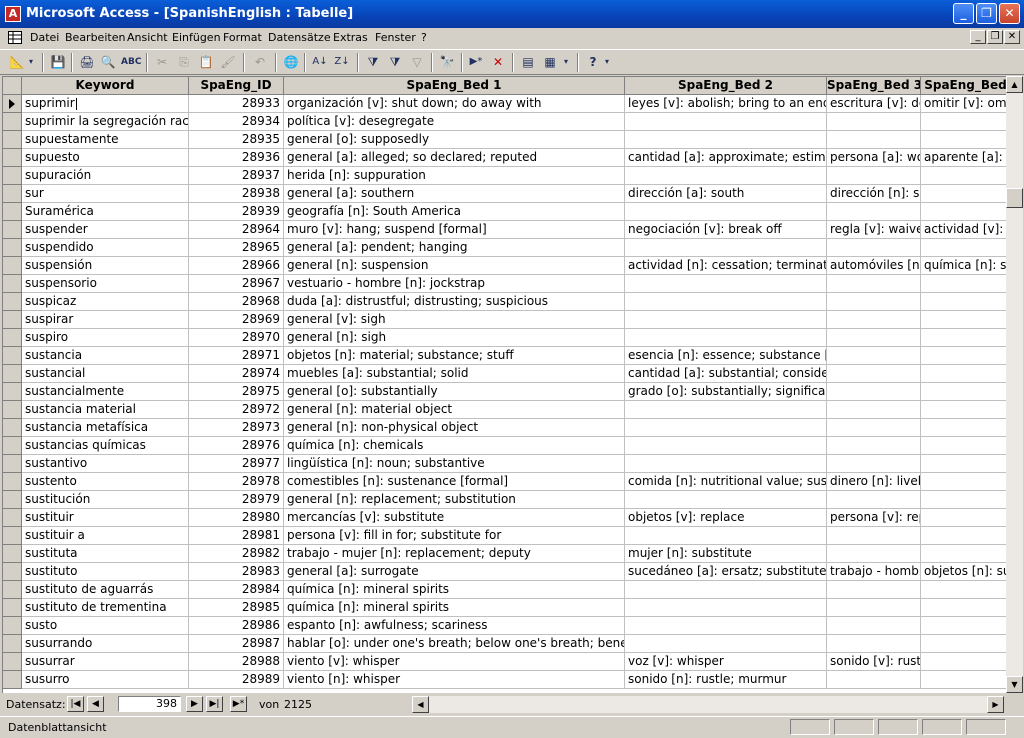  Describe the element at coordinates (454, 590) in the screenshot. I see `cell-spaeng-bed-1: química [n]: mineral spirits` at that location.